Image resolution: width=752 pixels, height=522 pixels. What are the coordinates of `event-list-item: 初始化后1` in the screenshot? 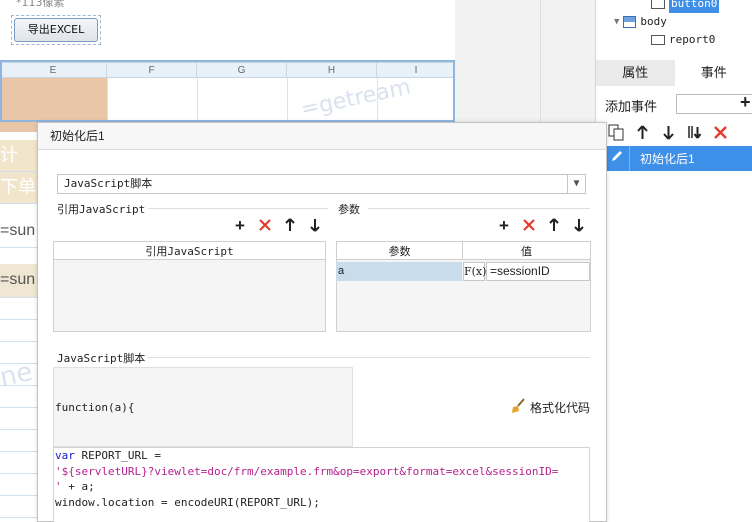 It's located at (678, 158).